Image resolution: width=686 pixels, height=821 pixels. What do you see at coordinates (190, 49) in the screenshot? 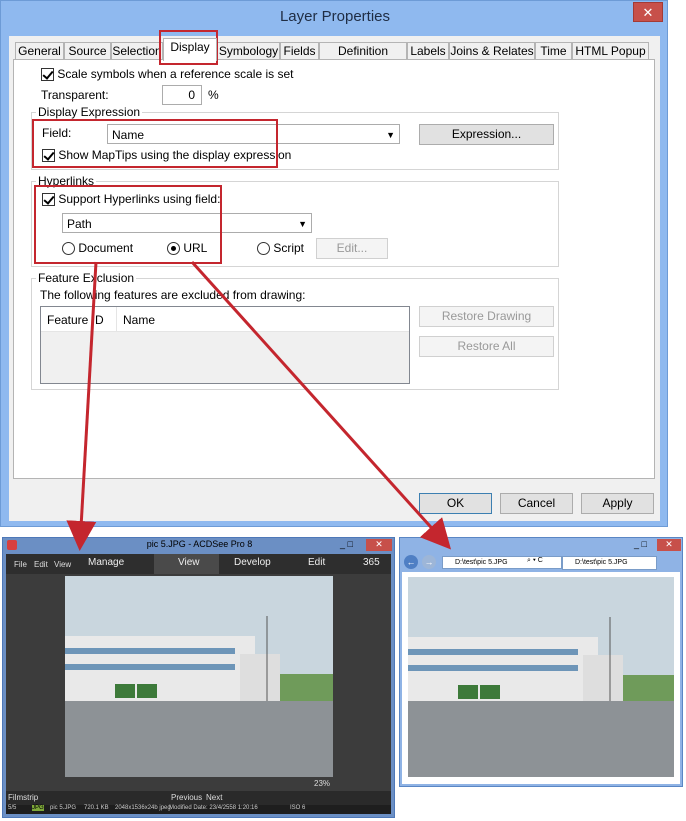
I see `tab-display: Display` at bounding box center [190, 49].